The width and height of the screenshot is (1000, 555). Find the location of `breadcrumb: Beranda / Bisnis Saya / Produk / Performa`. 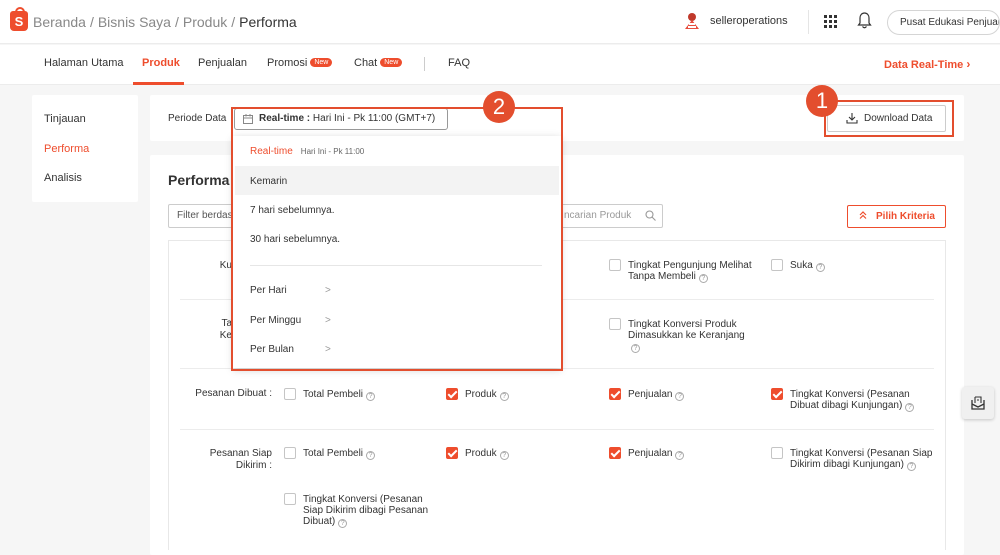

breadcrumb: Beranda / Bisnis Saya / Produk / Performa is located at coordinates (165, 22).